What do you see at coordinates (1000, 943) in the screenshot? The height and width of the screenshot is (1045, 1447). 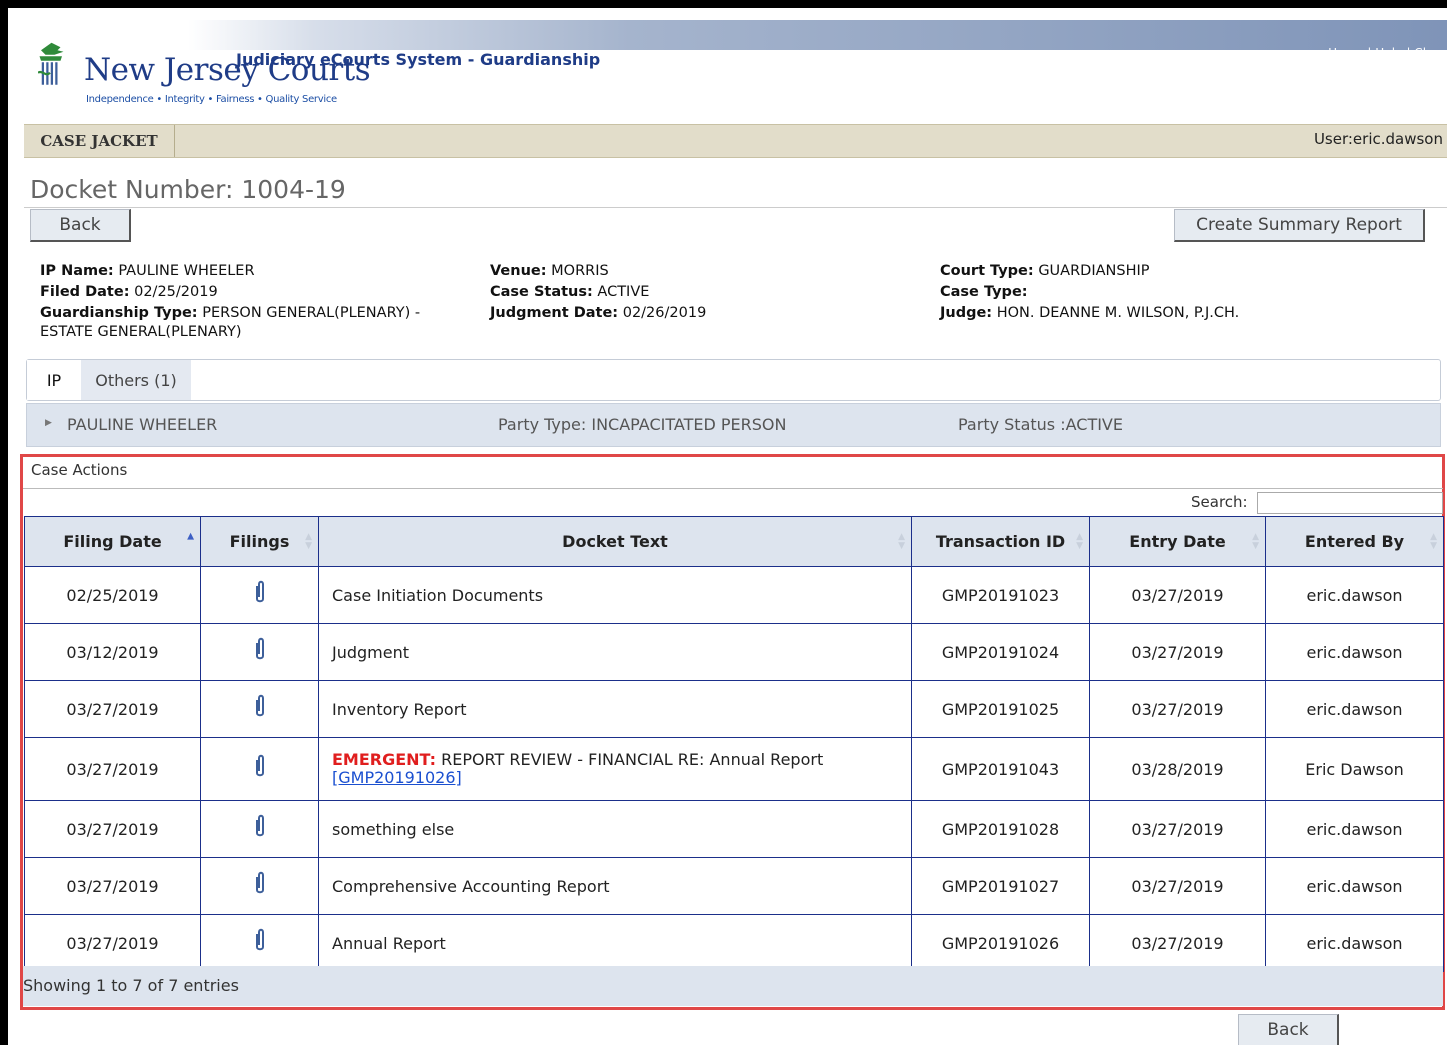 I see `transaction-id: GMP20191026` at bounding box center [1000, 943].